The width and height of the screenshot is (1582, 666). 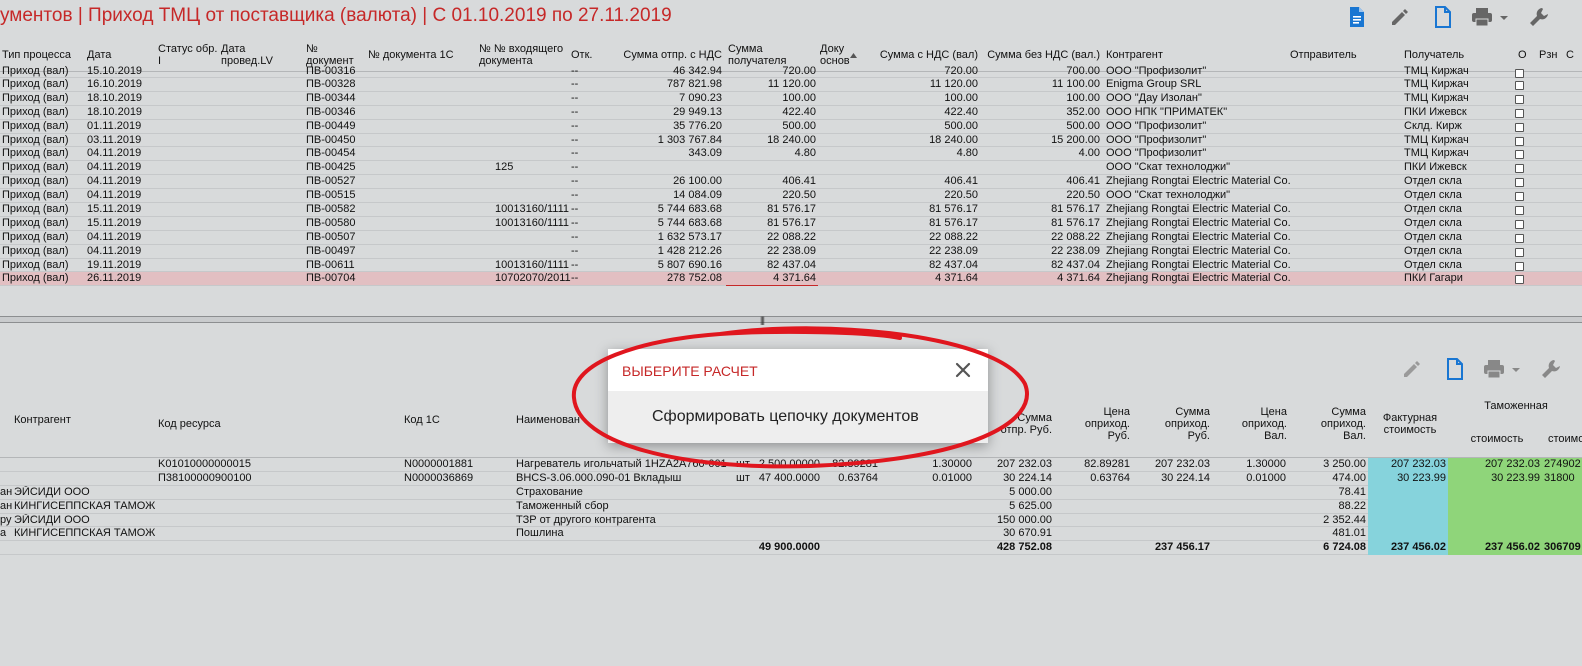 I want to click on cell-sum-rub, so click(x=1175, y=533).